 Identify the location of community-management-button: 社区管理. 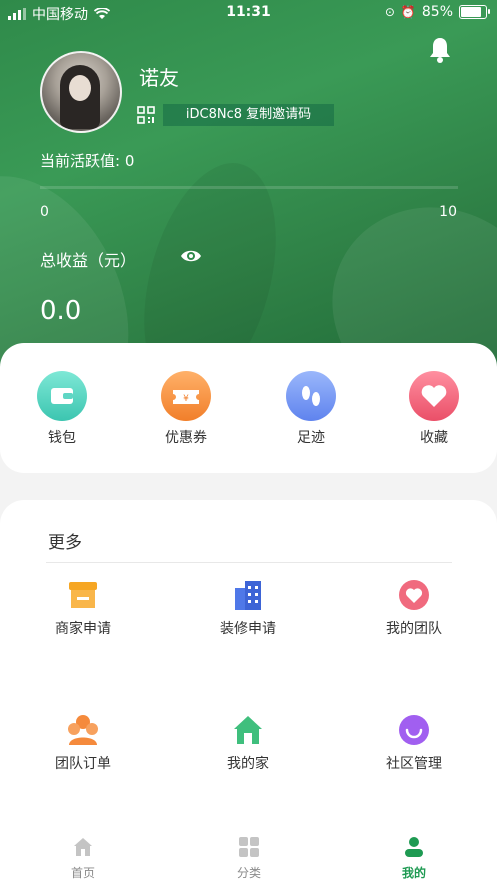
(414, 743).